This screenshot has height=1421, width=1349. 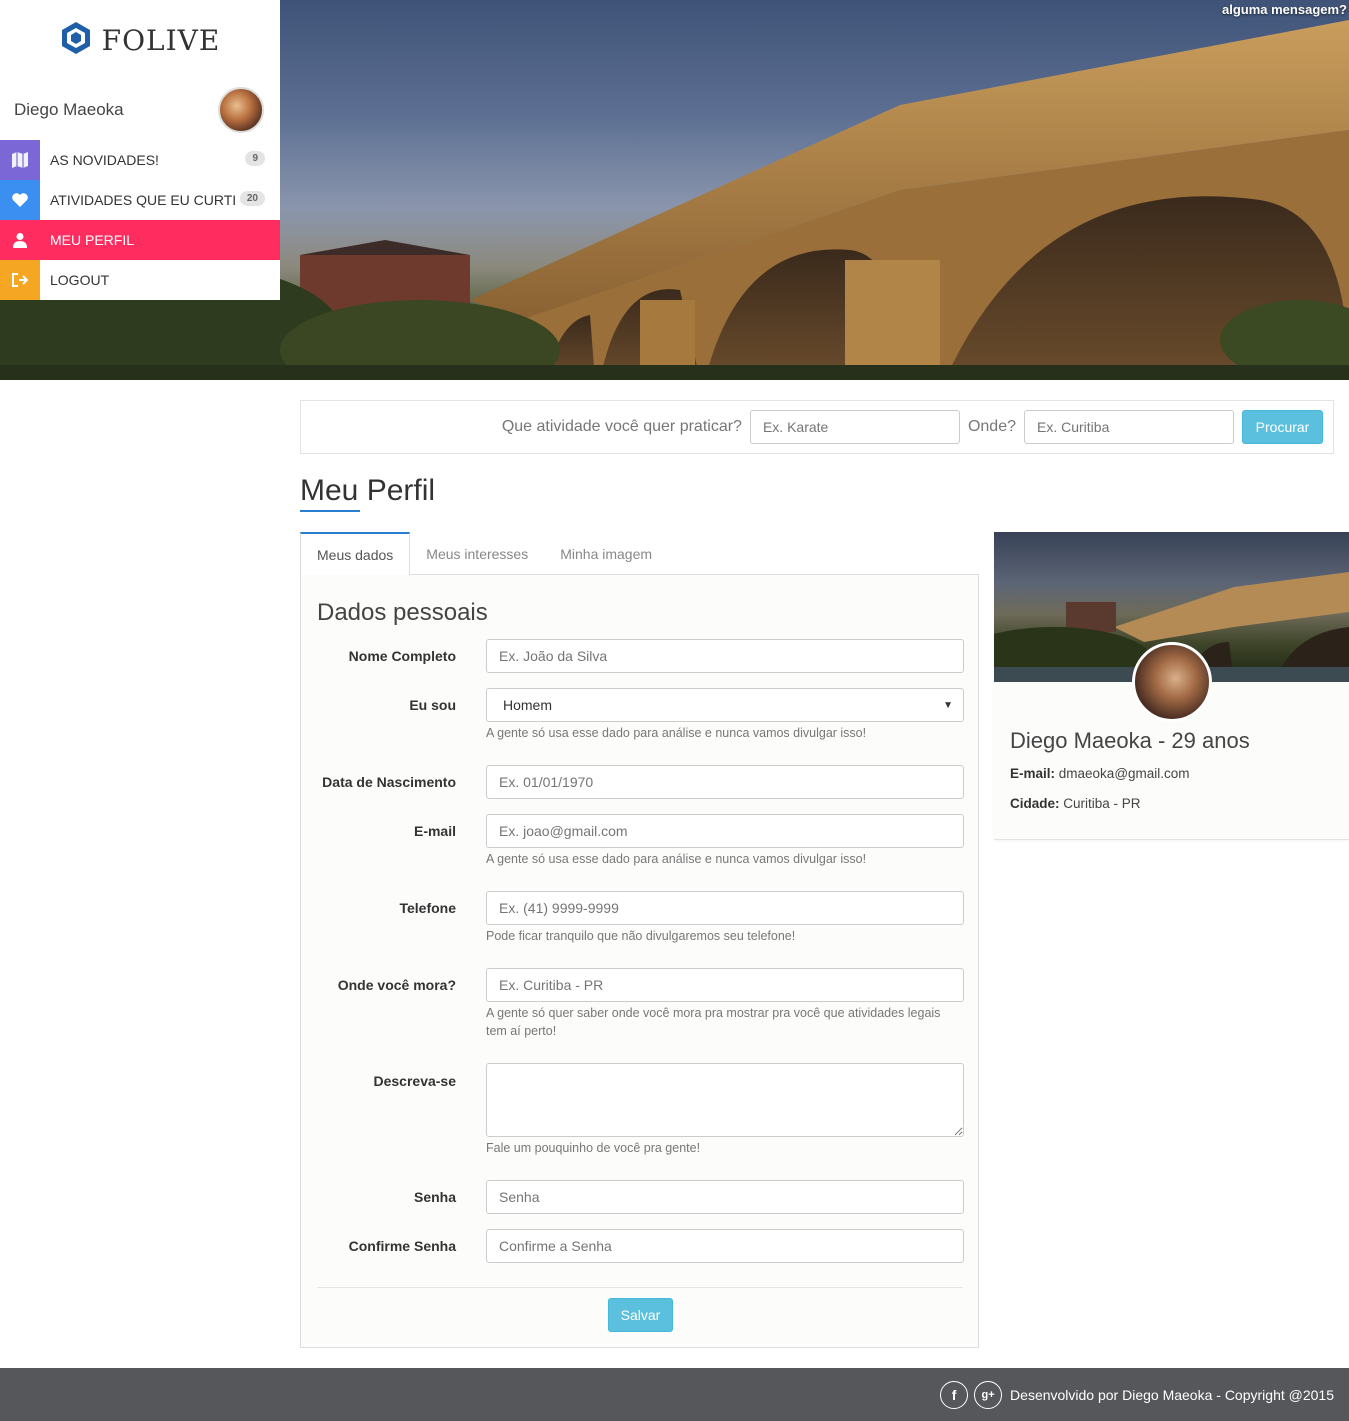 I want to click on facebook-icon: f, so click(x=954, y=1394).